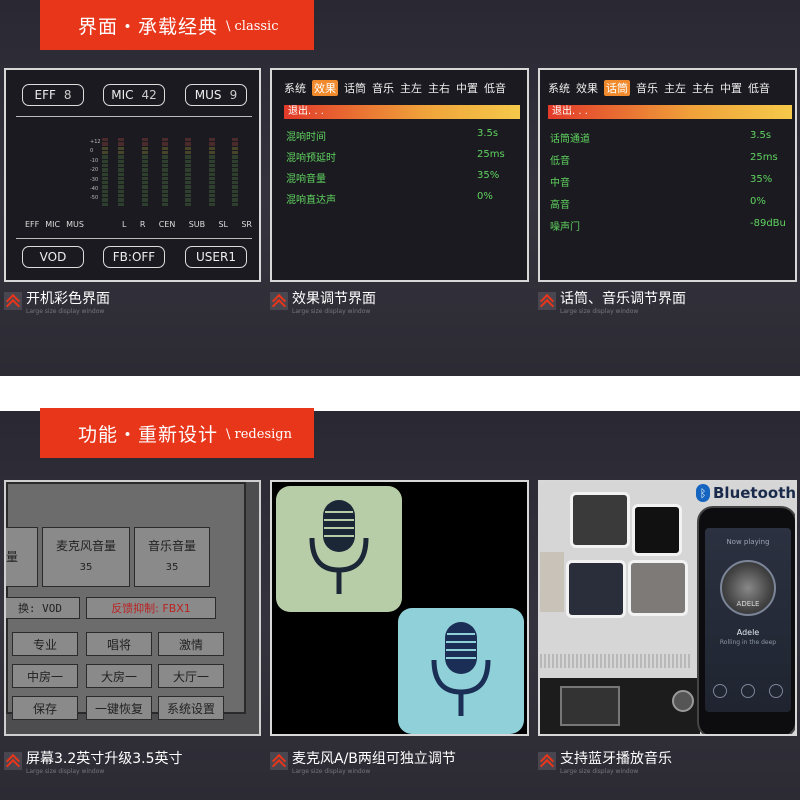 Image resolution: width=800 pixels, height=800 pixels. I want to click on mode-button: 唱将, so click(119, 644).